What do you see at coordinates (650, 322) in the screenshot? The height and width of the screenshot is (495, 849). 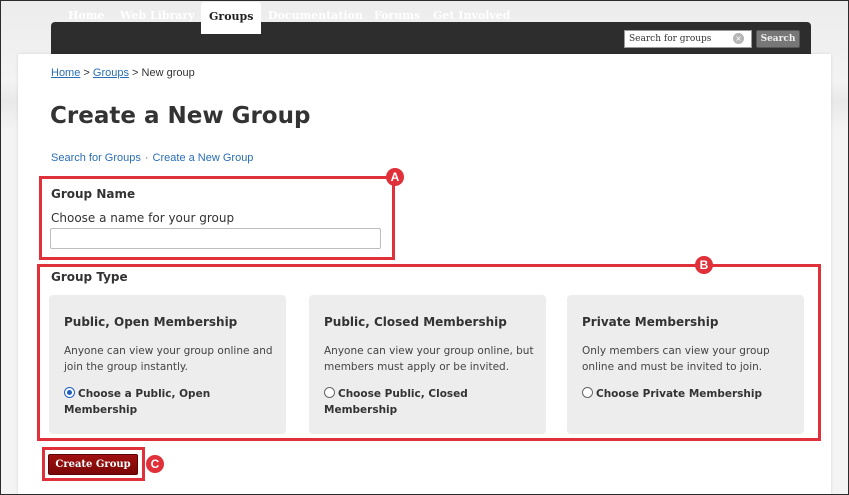 I see `option-title: Private Membership` at bounding box center [650, 322].